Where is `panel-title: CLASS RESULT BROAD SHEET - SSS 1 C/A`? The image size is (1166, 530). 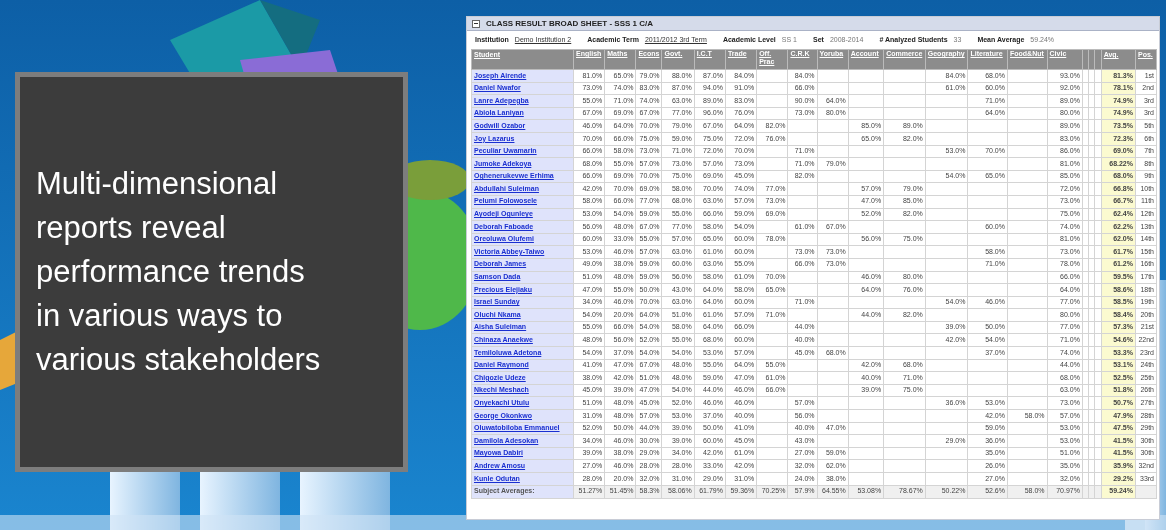 panel-title: CLASS RESULT BROAD SHEET - SSS 1 C/A is located at coordinates (569, 23).